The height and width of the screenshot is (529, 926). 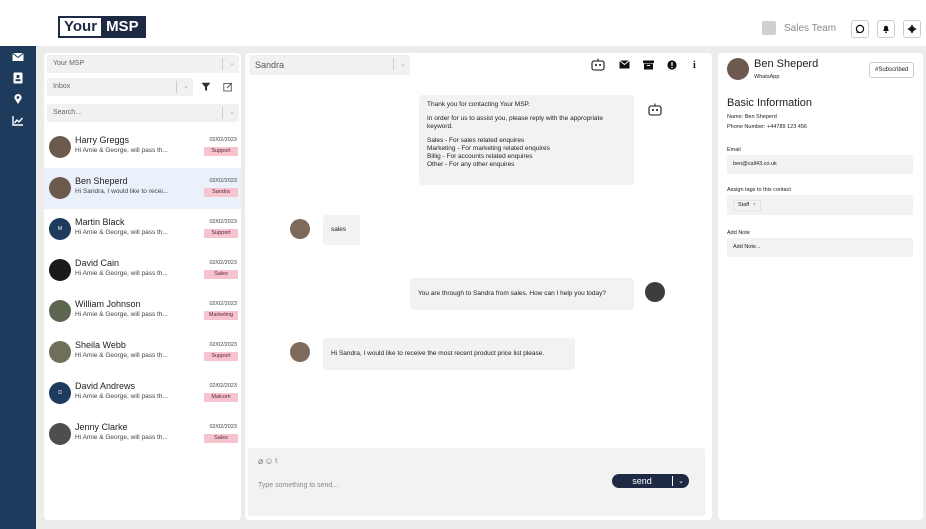 I want to click on tags-label: Assign tags to this contact, so click(x=759, y=190).